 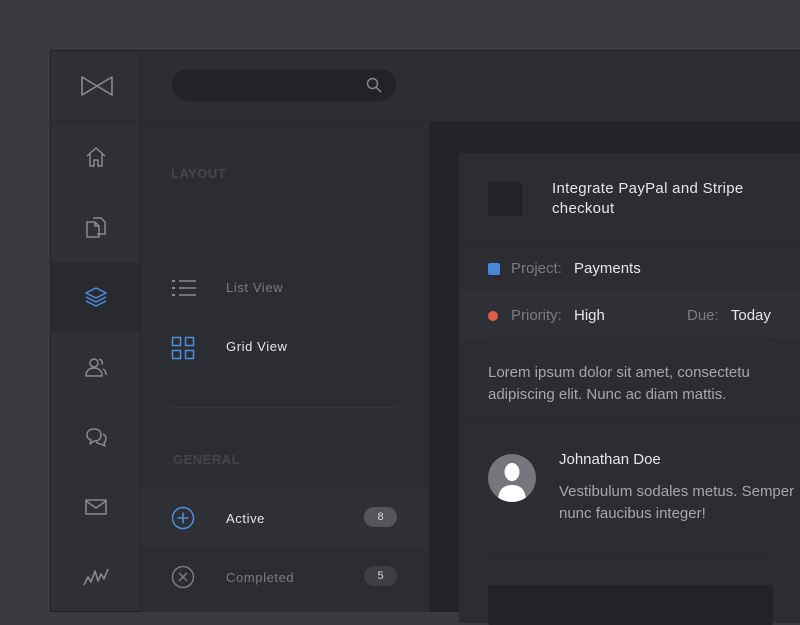 I want to click on x-circle-icon, so click(x=183, y=577).